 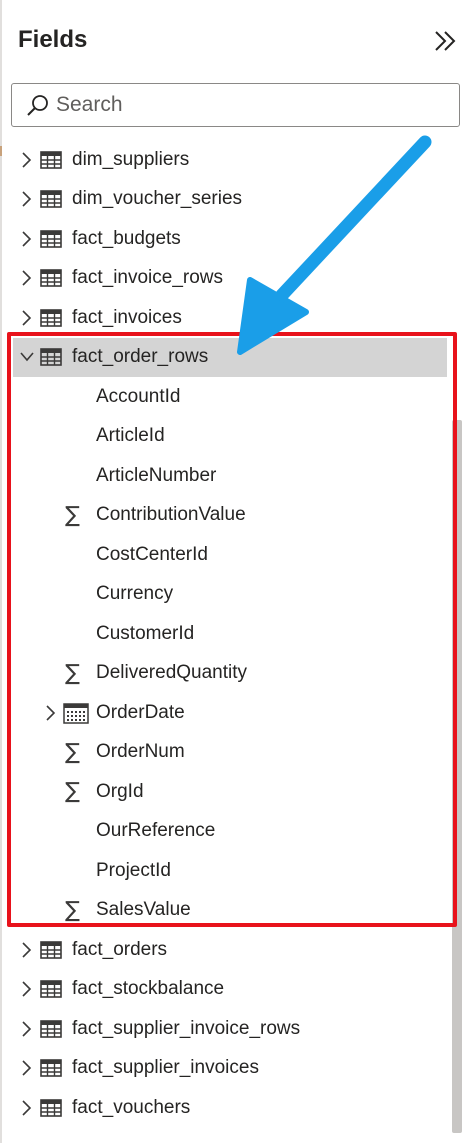 I want to click on field-row-articlenumber: ArticleNumber, so click(x=226, y=476).